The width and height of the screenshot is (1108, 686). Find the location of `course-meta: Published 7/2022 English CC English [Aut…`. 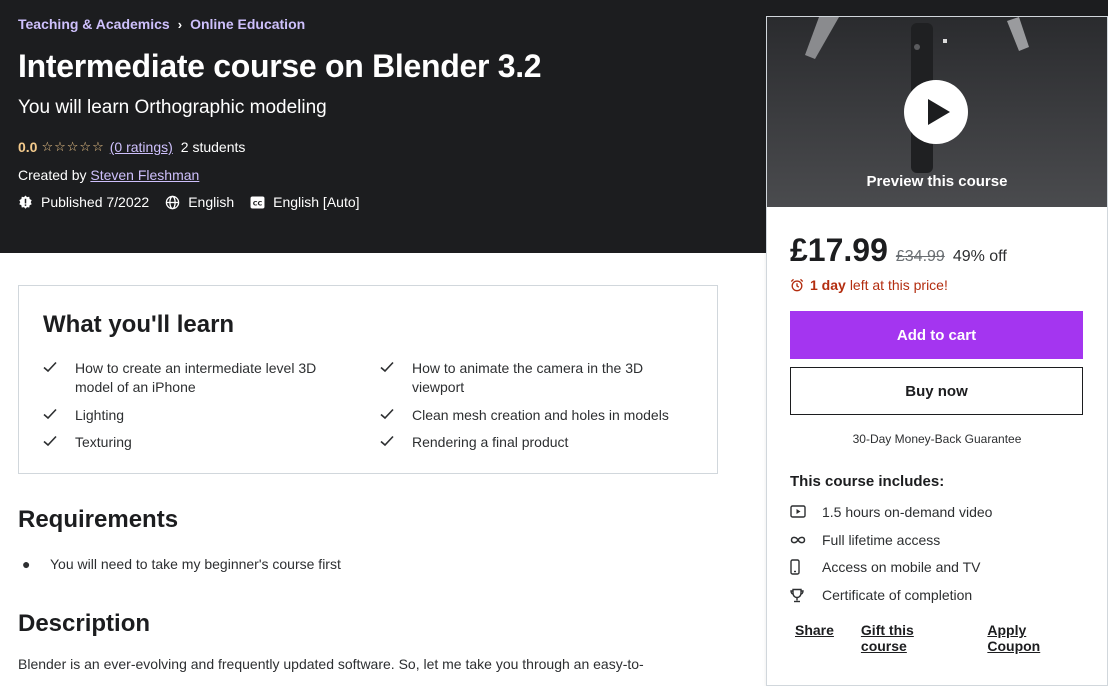

course-meta: Published 7/2022 English CC English [Aut… is located at coordinates (197, 202).